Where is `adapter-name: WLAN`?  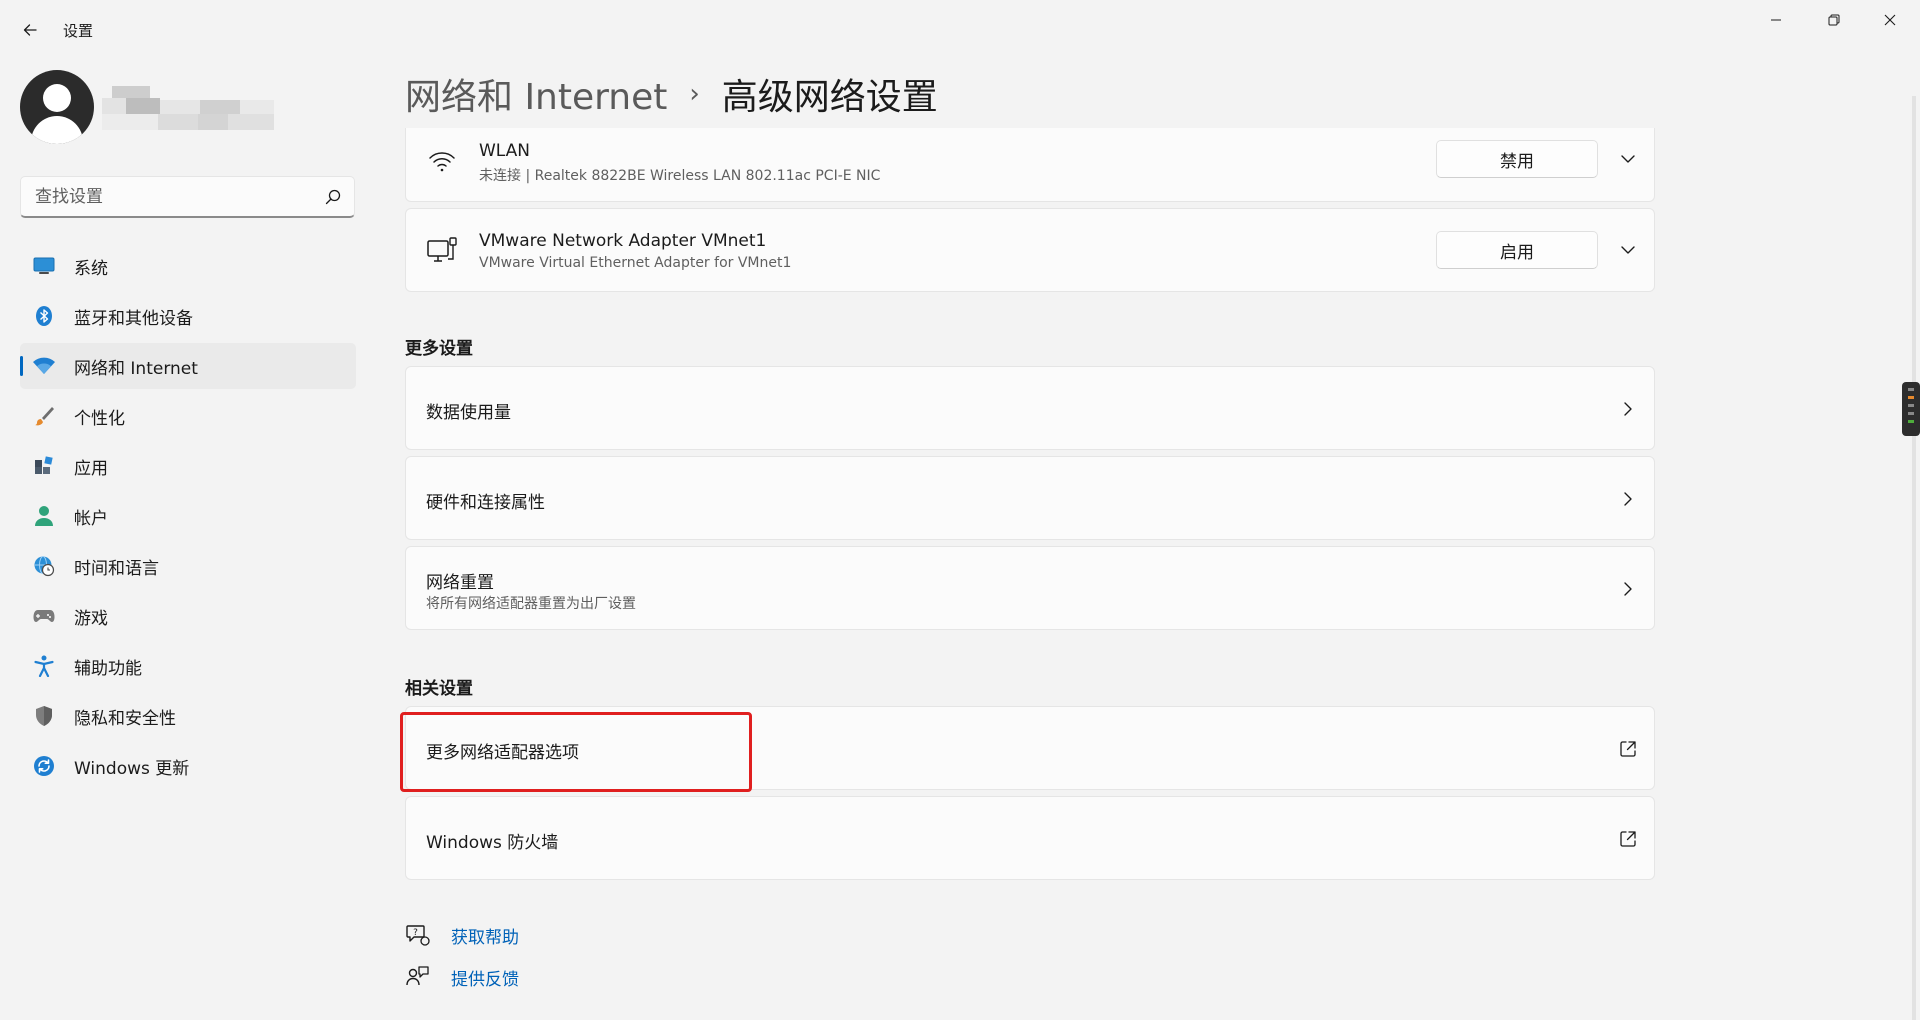
adapter-name: WLAN is located at coordinates (505, 151).